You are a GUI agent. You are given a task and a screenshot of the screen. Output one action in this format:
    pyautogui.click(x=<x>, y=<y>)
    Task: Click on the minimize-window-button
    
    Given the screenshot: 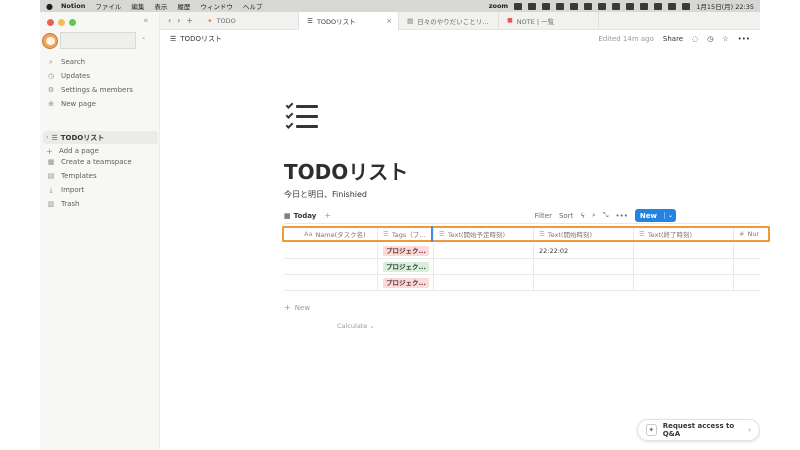 What is the action you would take?
    pyautogui.click(x=61, y=22)
    